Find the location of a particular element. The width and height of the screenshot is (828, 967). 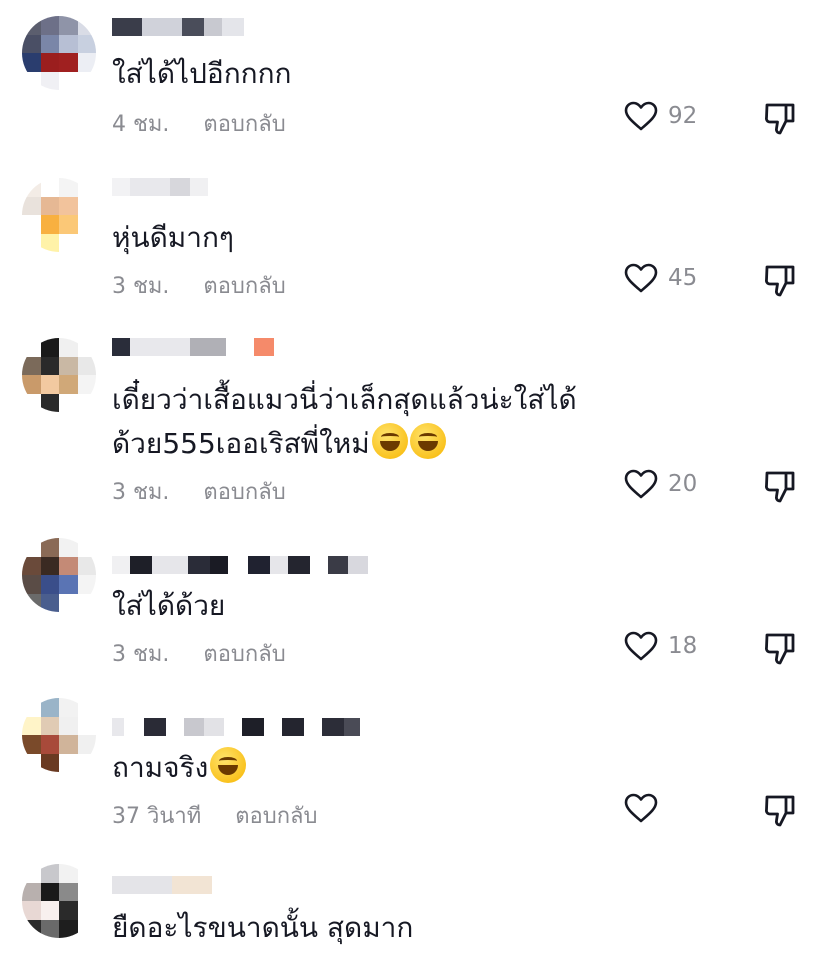

comment-meta-cutoff is located at coordinates (462, 962).